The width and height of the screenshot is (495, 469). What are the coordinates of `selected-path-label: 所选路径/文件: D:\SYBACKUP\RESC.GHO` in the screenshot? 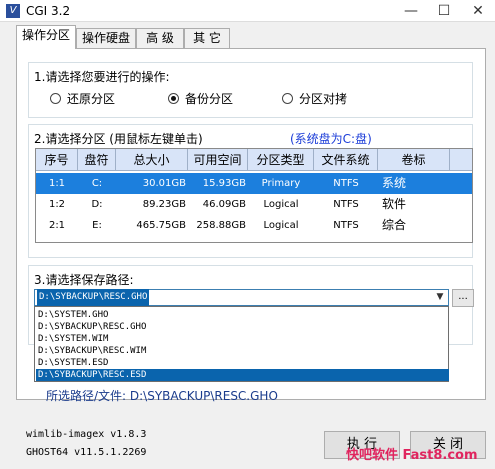 It's located at (162, 396).